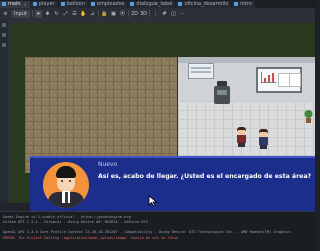 This screenshot has width=320, height=251. What do you see at coordinates (161, 21) in the screenshot?
I see `horizontal-ruler` at bounding box center [161, 21].